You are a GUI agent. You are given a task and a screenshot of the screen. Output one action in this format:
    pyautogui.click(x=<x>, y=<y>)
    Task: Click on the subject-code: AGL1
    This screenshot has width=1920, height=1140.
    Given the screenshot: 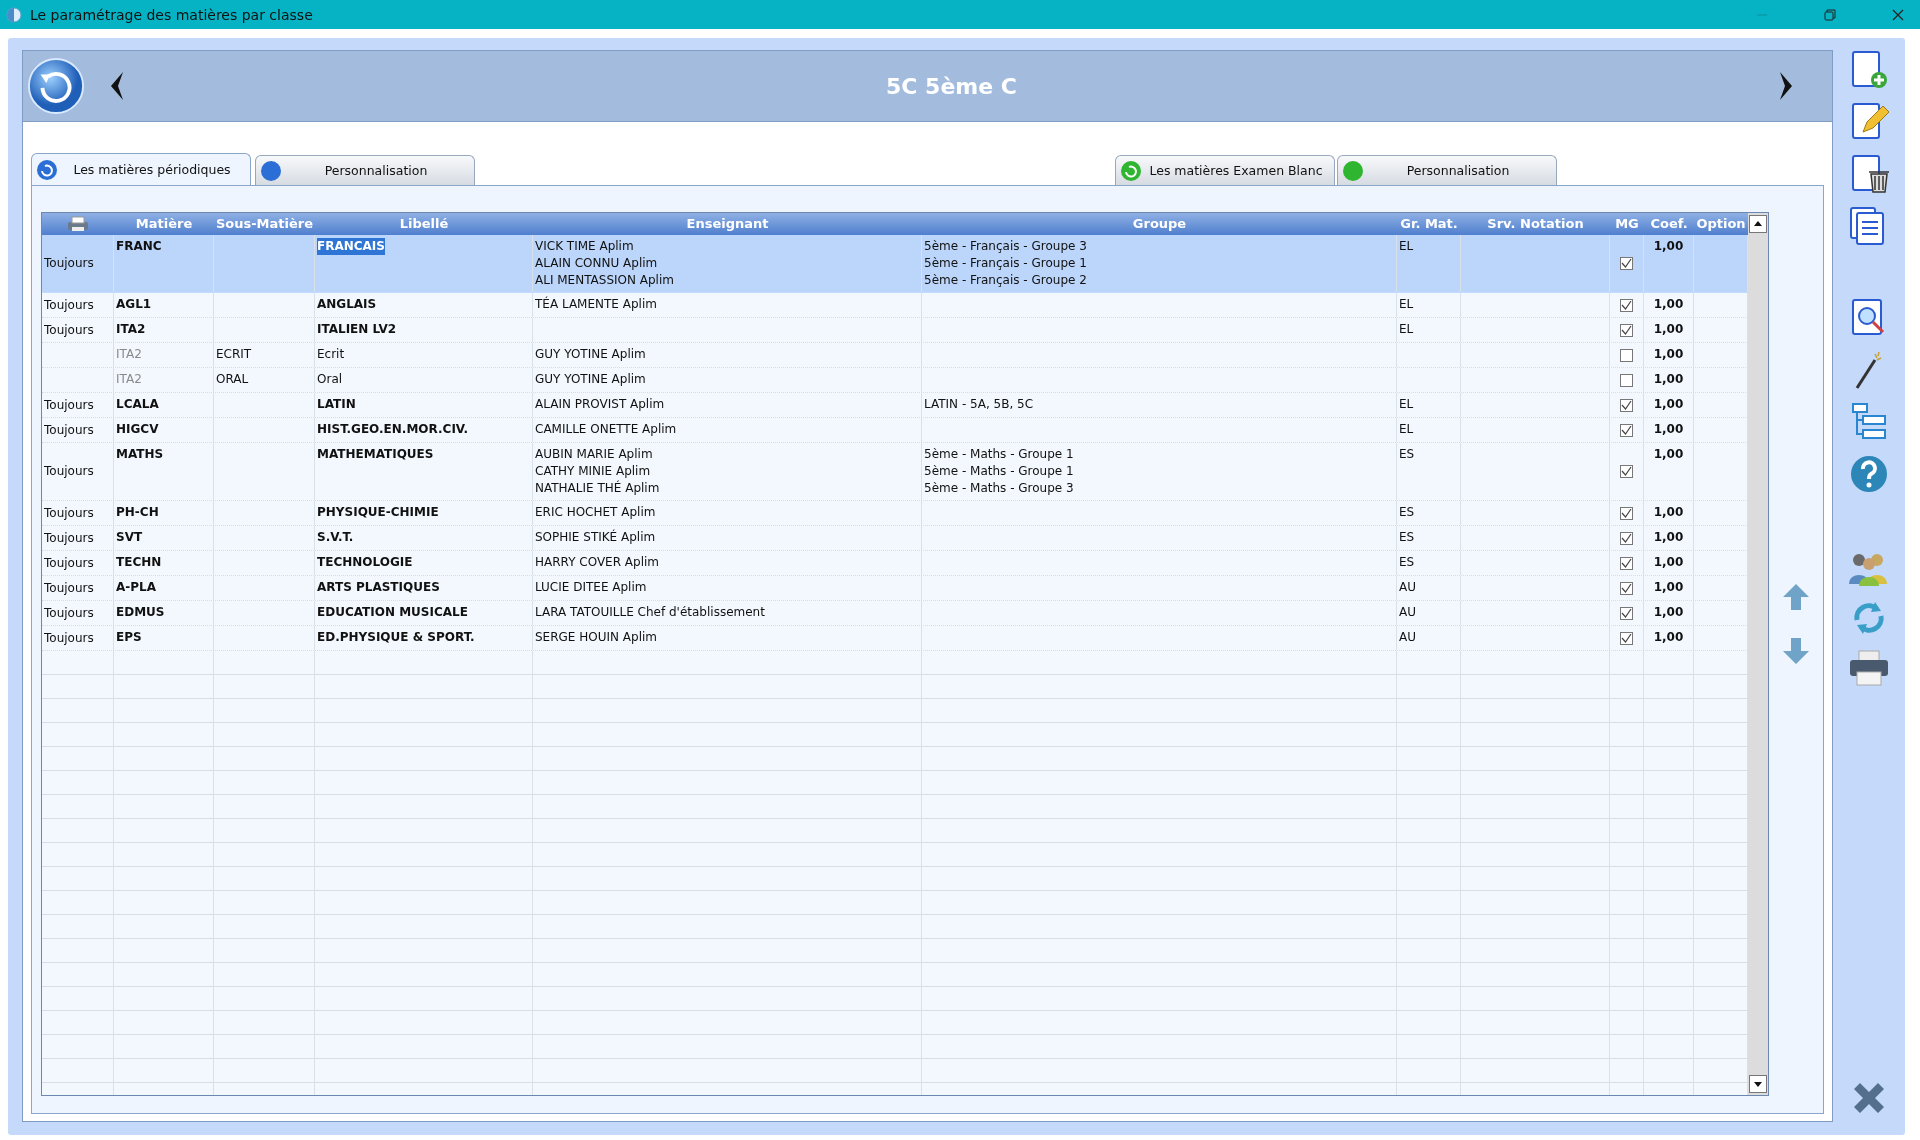 What is the action you would take?
    pyautogui.click(x=134, y=304)
    